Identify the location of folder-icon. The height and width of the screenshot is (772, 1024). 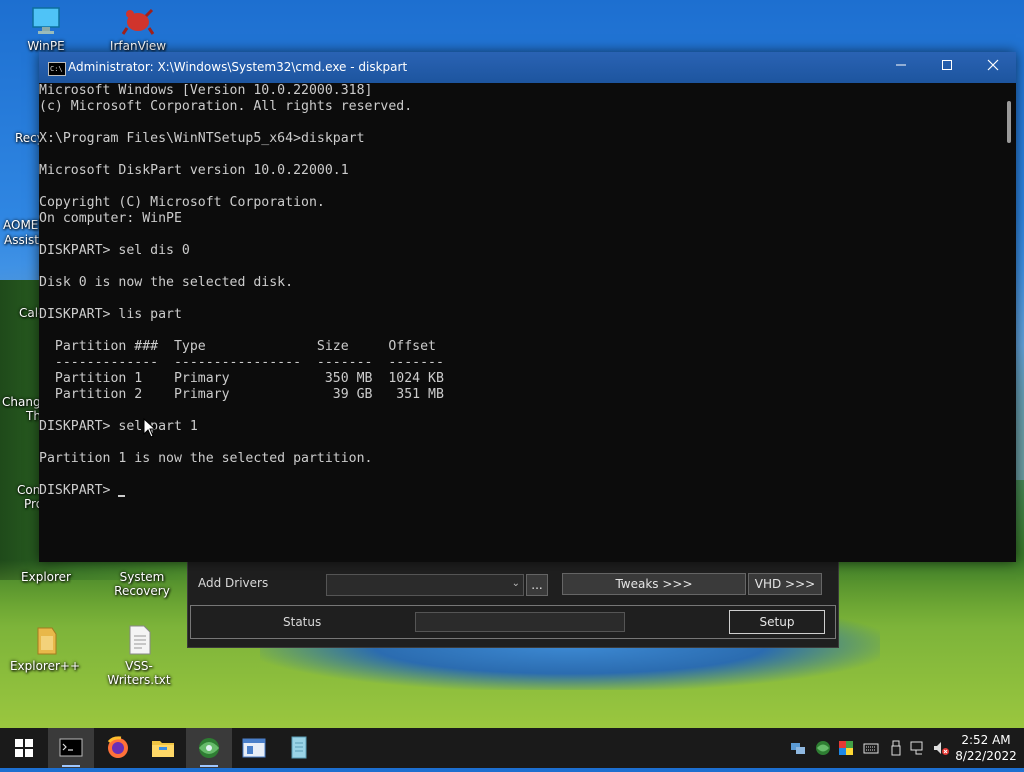
(47, 641).